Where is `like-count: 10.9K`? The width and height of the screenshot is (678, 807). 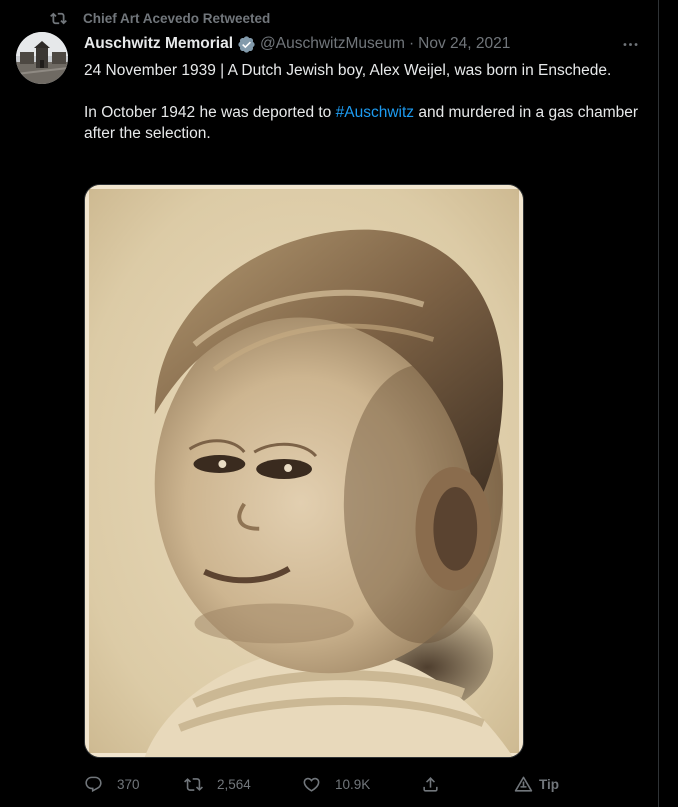 like-count: 10.9K is located at coordinates (353, 784).